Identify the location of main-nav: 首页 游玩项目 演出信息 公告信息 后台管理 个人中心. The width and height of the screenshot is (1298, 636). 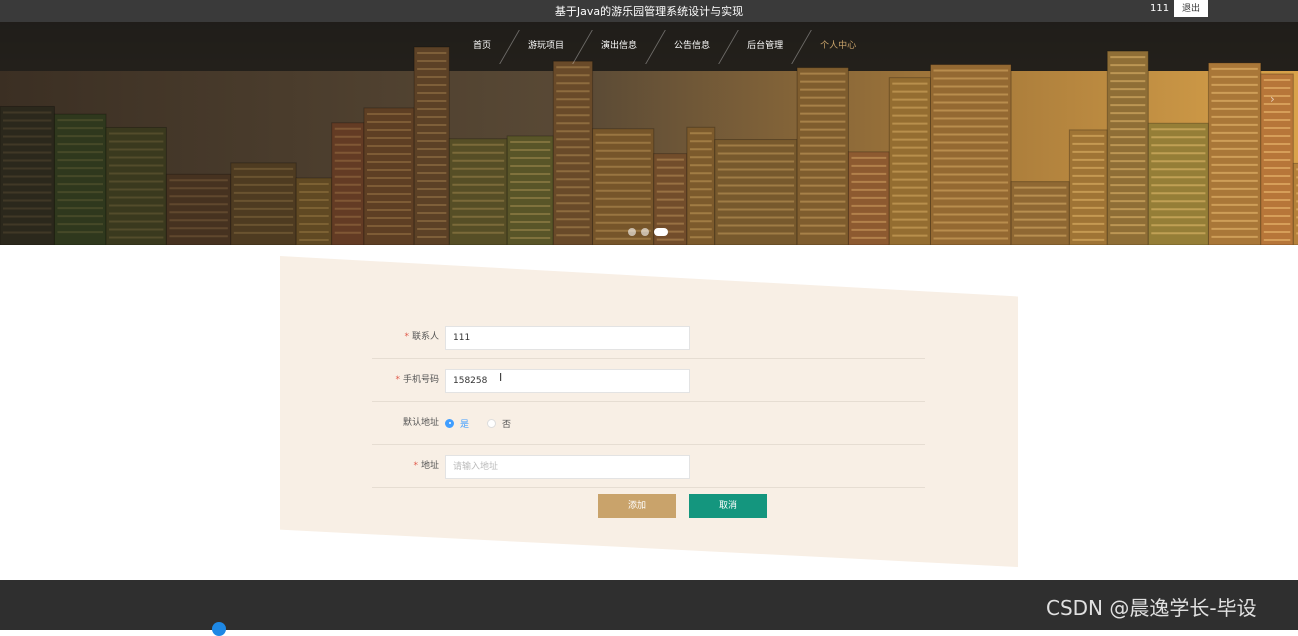
(664, 46).